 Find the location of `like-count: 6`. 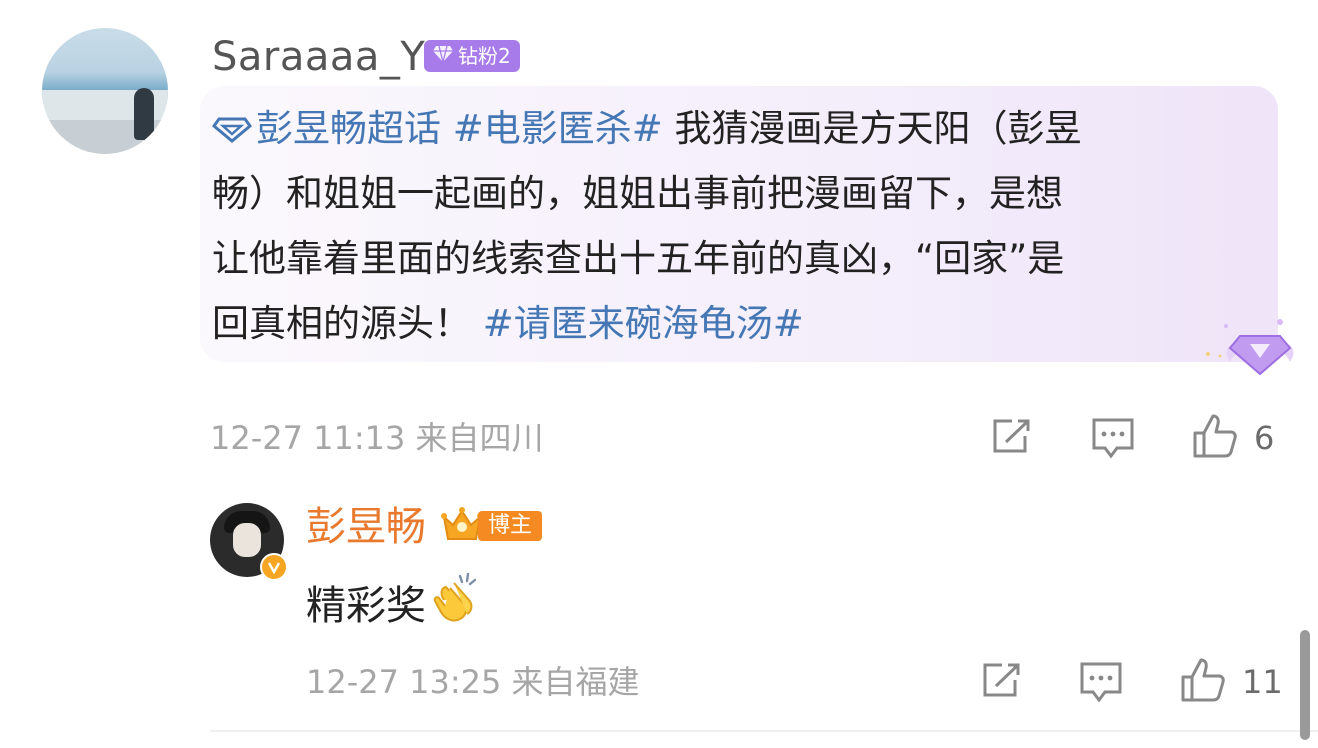

like-count: 6 is located at coordinates (1264, 438).